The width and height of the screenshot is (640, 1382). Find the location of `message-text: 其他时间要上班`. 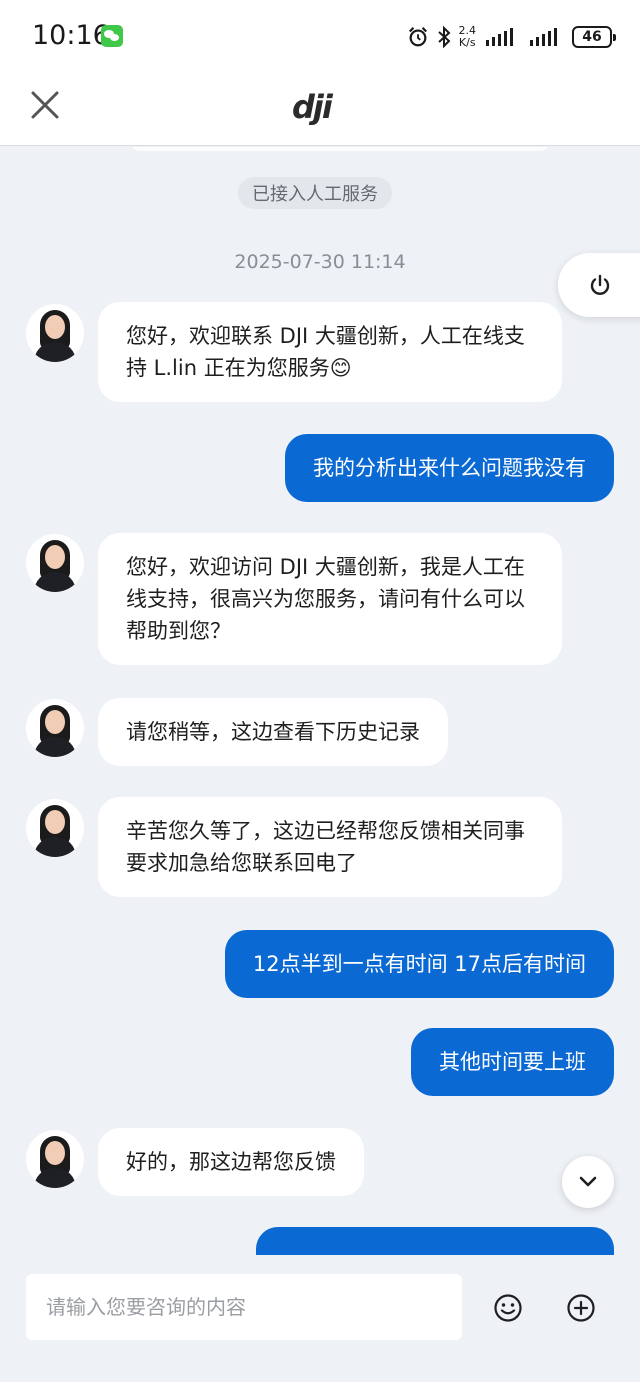

message-text: 其他时间要上班 is located at coordinates (512, 1062).